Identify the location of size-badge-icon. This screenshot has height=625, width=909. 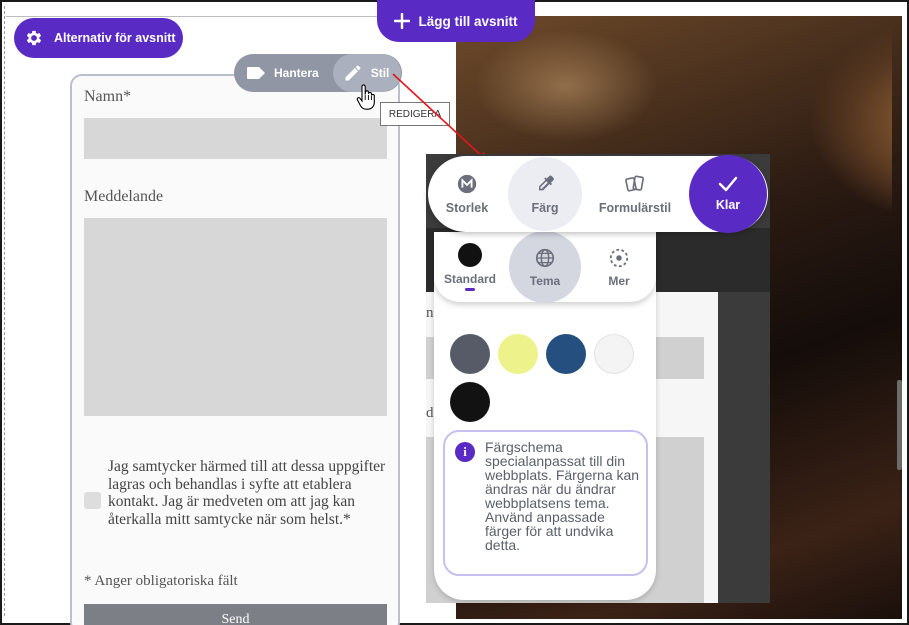
(467, 184).